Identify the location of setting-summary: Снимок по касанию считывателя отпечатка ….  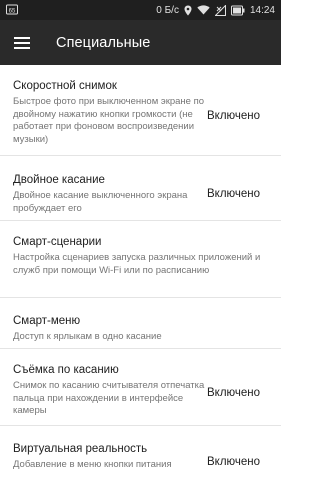
(109, 398).